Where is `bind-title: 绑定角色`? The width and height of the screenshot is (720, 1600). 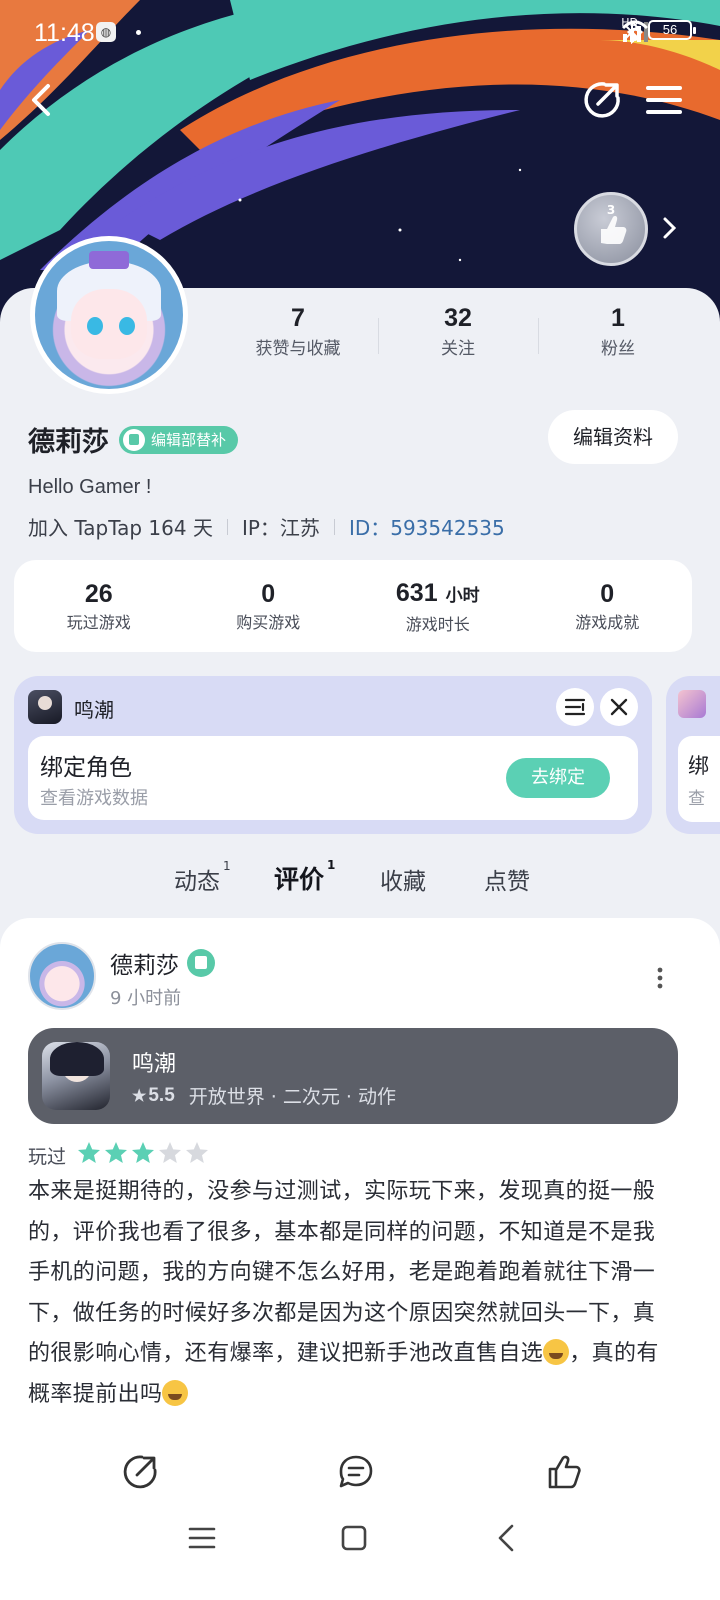 bind-title: 绑定角色 is located at coordinates (86, 768).